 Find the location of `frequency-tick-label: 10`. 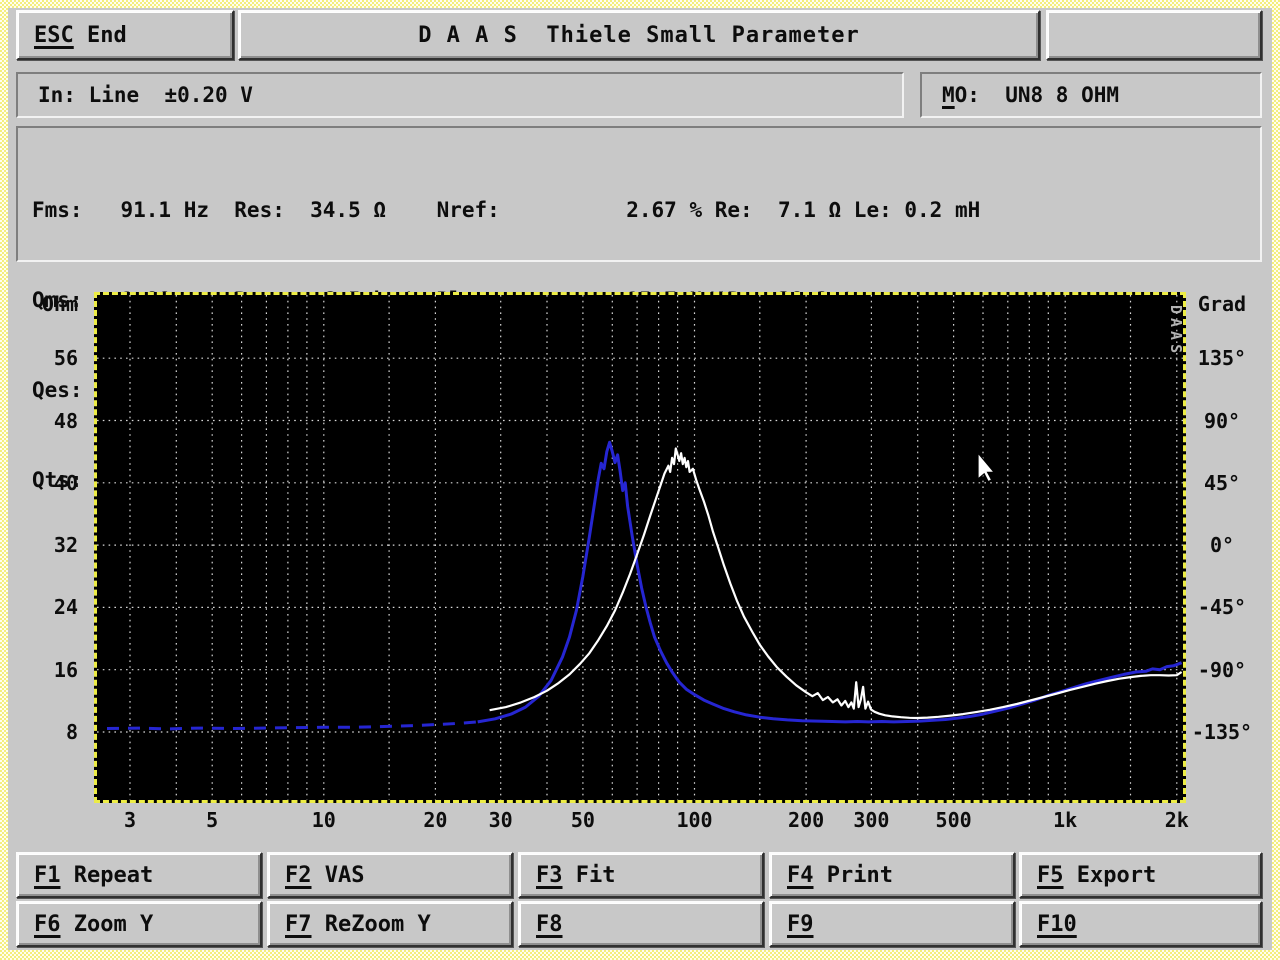

frequency-tick-label: 10 is located at coordinates (323, 820).